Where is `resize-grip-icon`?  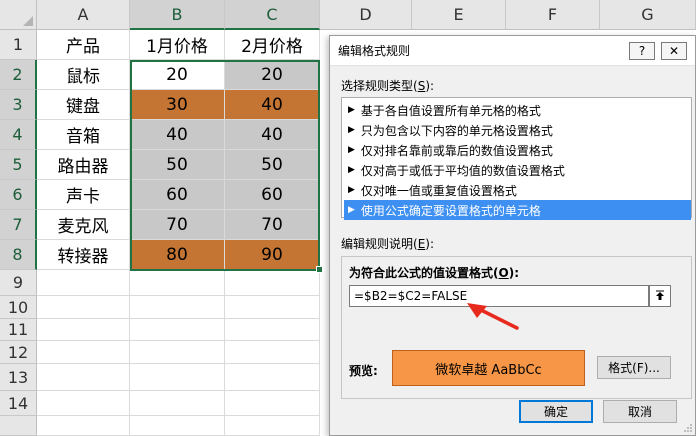 resize-grip-icon is located at coordinates (688, 428).